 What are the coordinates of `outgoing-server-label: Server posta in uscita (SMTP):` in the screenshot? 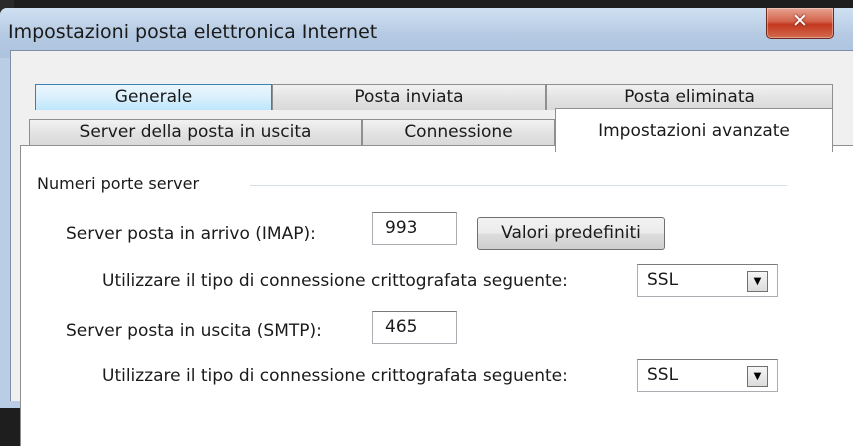 It's located at (194, 331).